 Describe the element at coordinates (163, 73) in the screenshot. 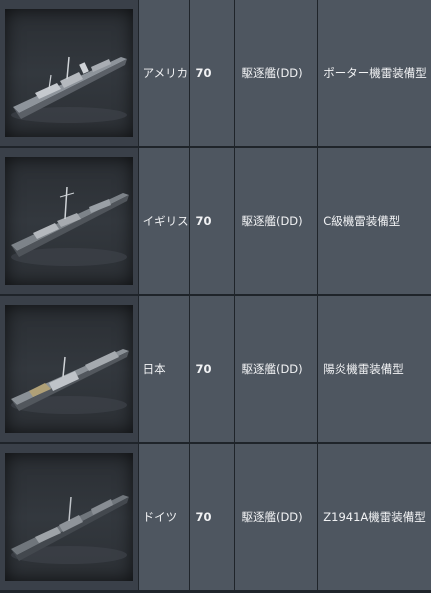

I see `nation-cell: アメリカ` at that location.